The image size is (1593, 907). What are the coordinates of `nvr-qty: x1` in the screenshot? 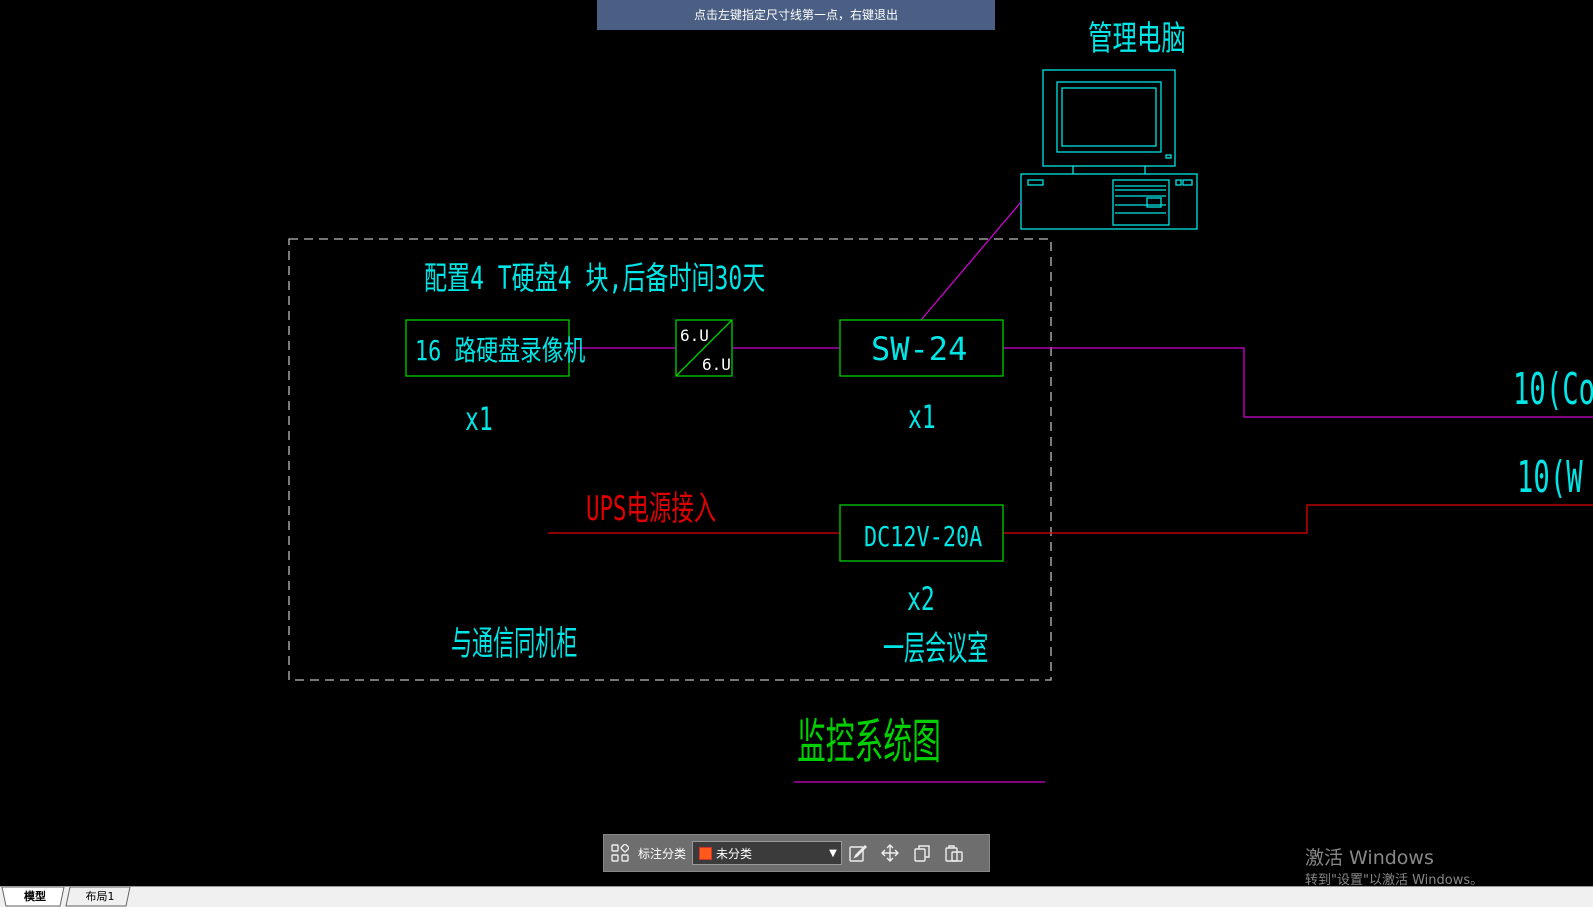 It's located at (479, 419).